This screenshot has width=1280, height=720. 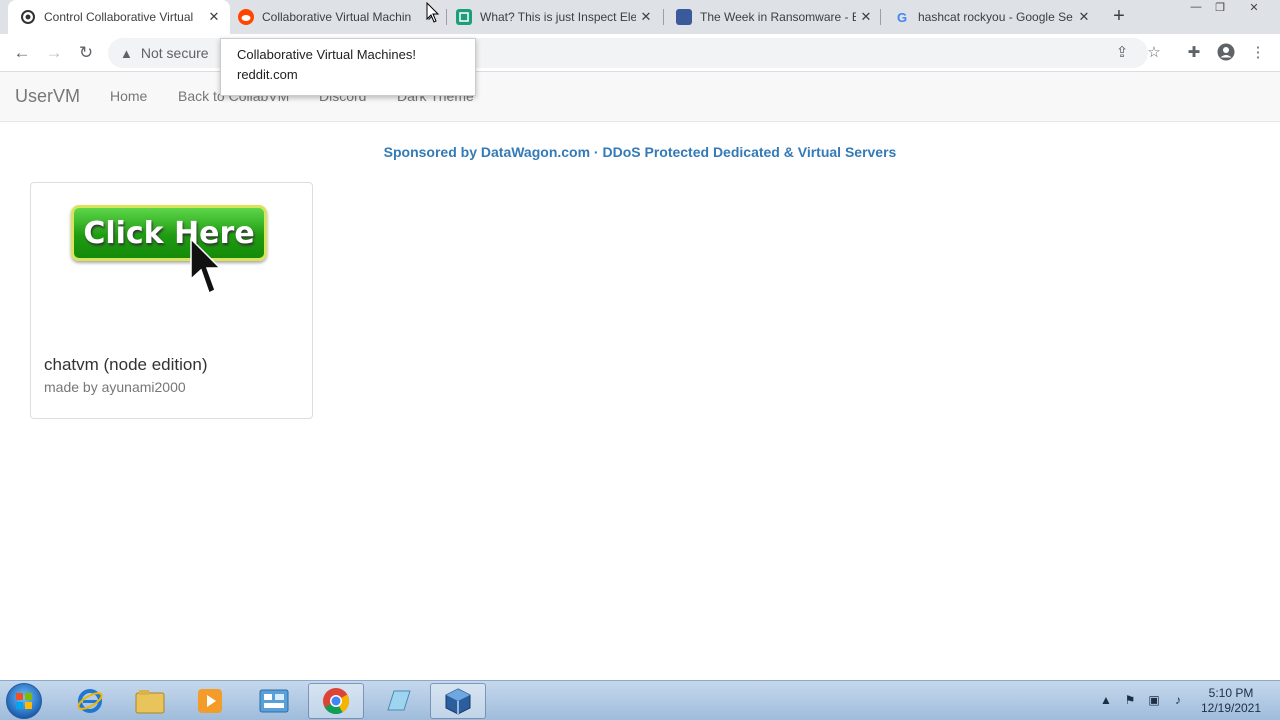 I want to click on bookmark-star-icon: ☆, so click(x=1154, y=53).